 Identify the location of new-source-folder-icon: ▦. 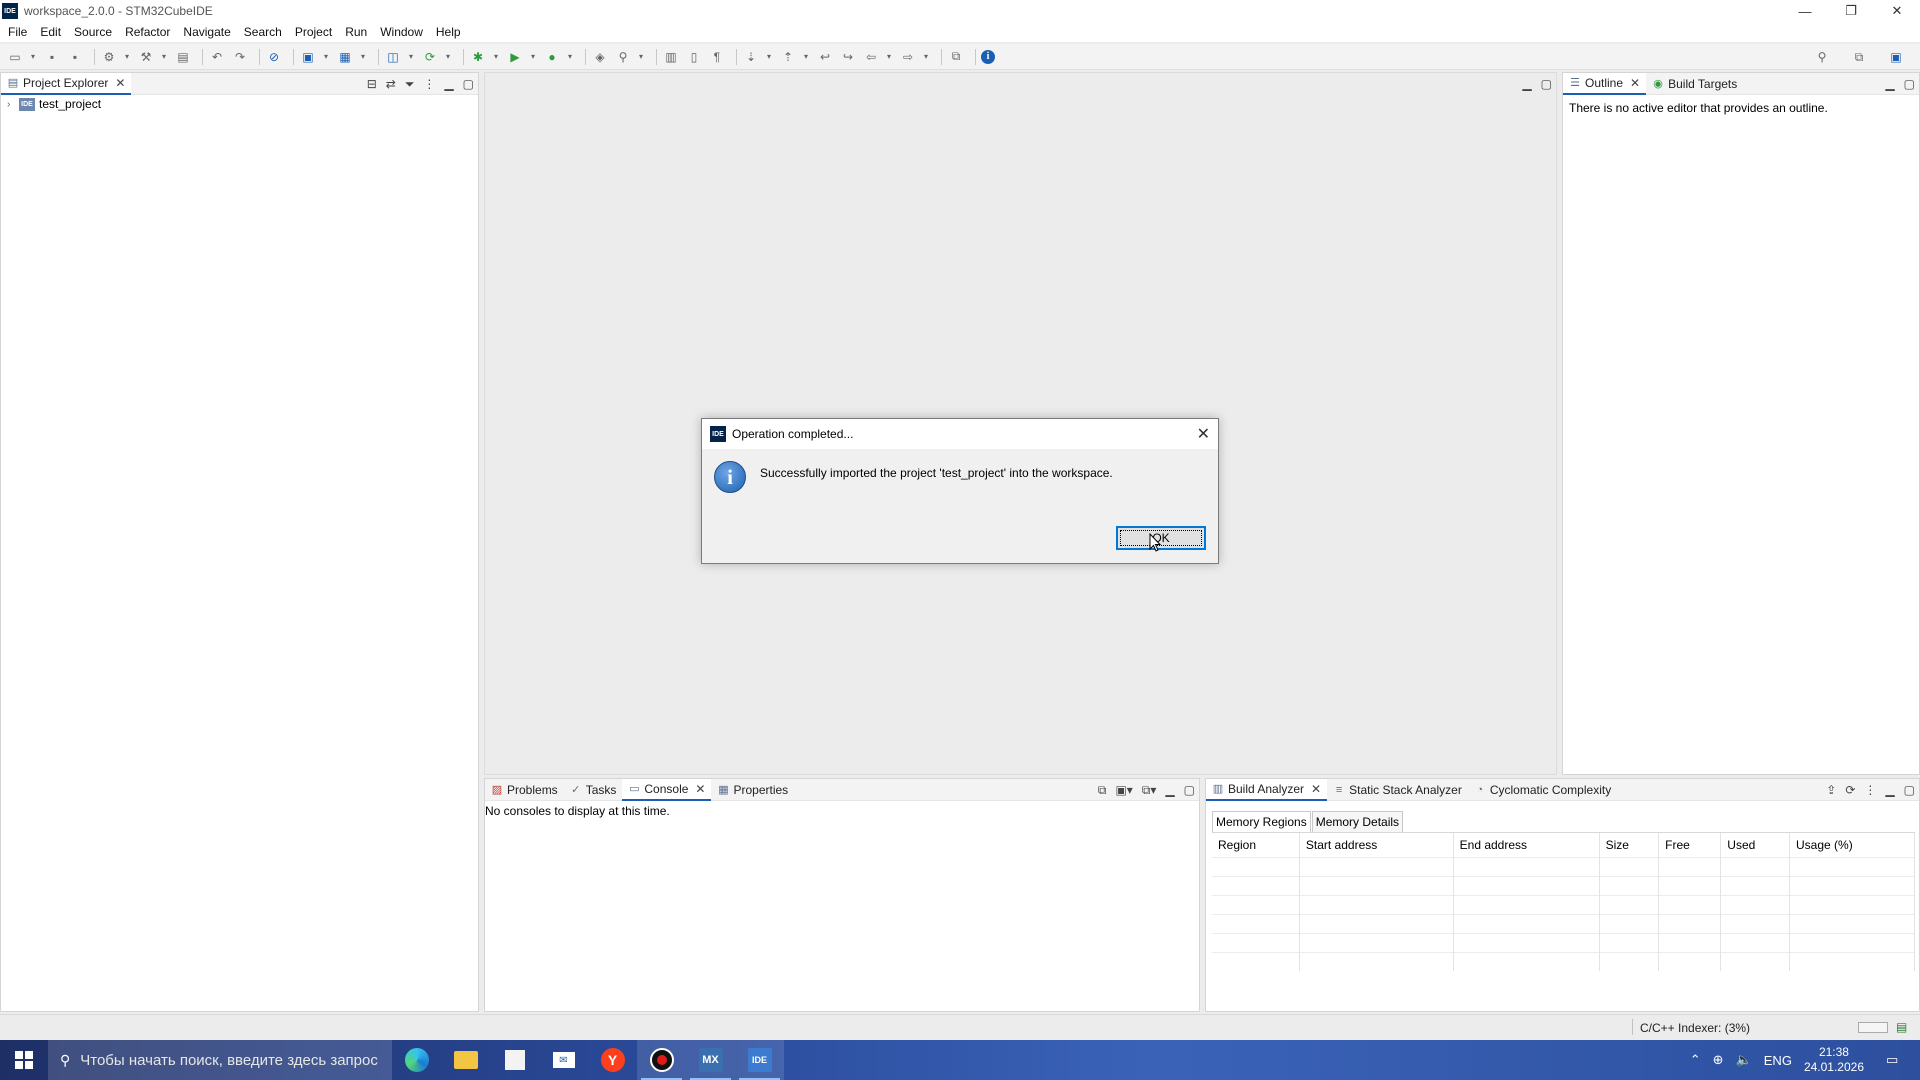
(345, 57).